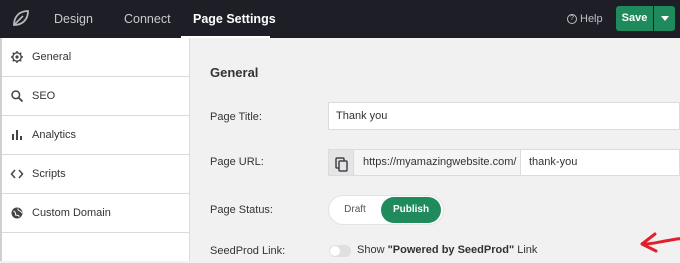 Image resolution: width=680 pixels, height=263 pixels. What do you see at coordinates (17, 135) in the screenshot?
I see `bar-chart-icon` at bounding box center [17, 135].